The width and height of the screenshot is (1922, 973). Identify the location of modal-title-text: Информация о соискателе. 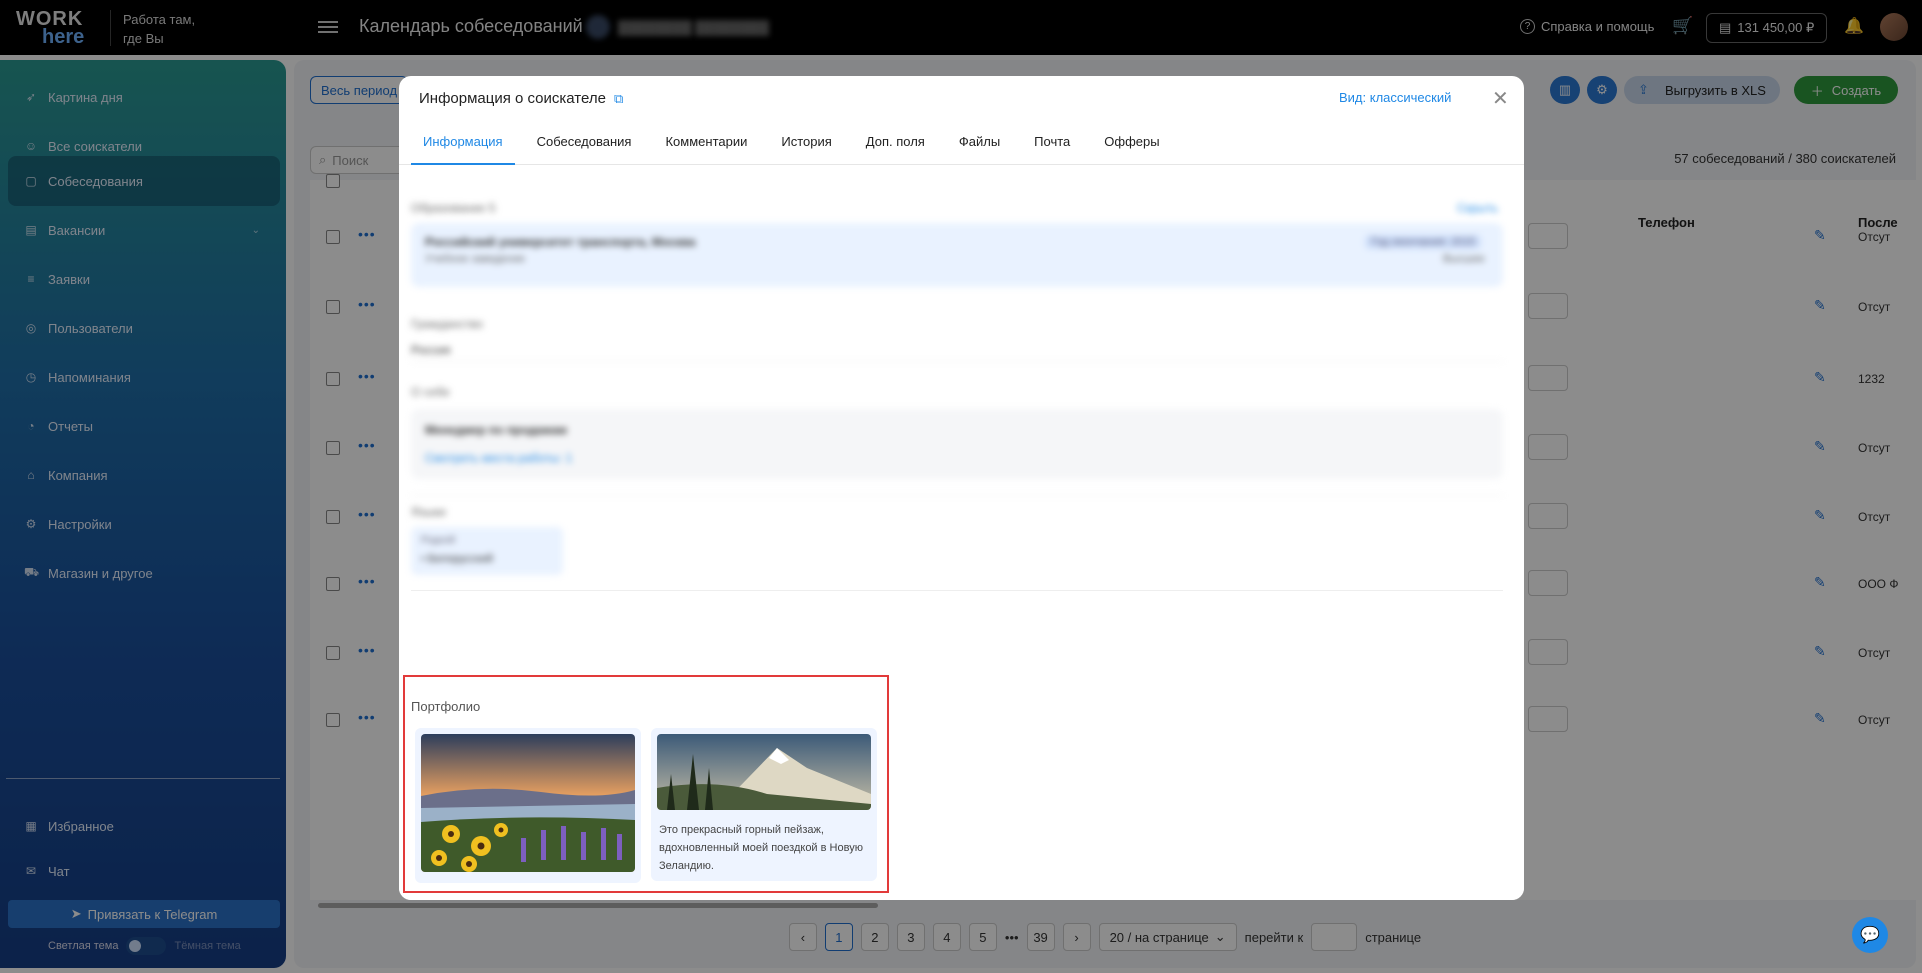
(512, 98).